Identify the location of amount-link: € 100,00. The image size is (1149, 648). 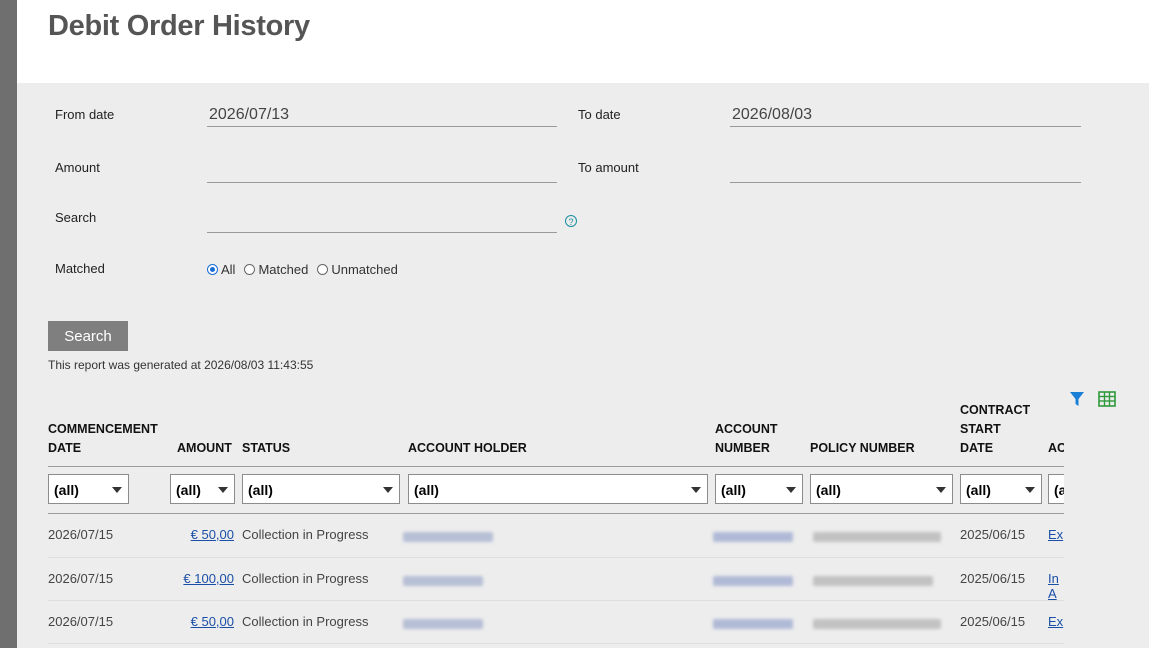
(199, 578).